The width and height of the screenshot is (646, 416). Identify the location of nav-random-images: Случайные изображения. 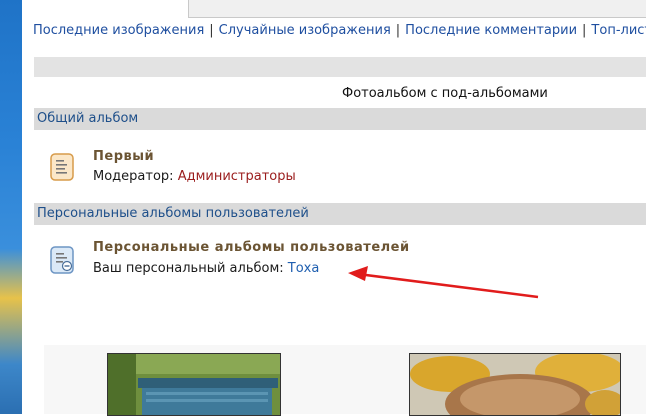
(305, 30).